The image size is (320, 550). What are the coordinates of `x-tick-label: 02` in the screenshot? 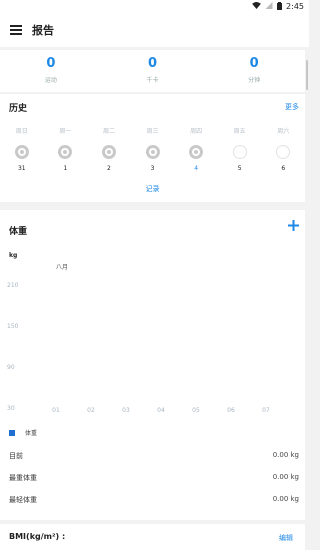 It's located at (91, 410).